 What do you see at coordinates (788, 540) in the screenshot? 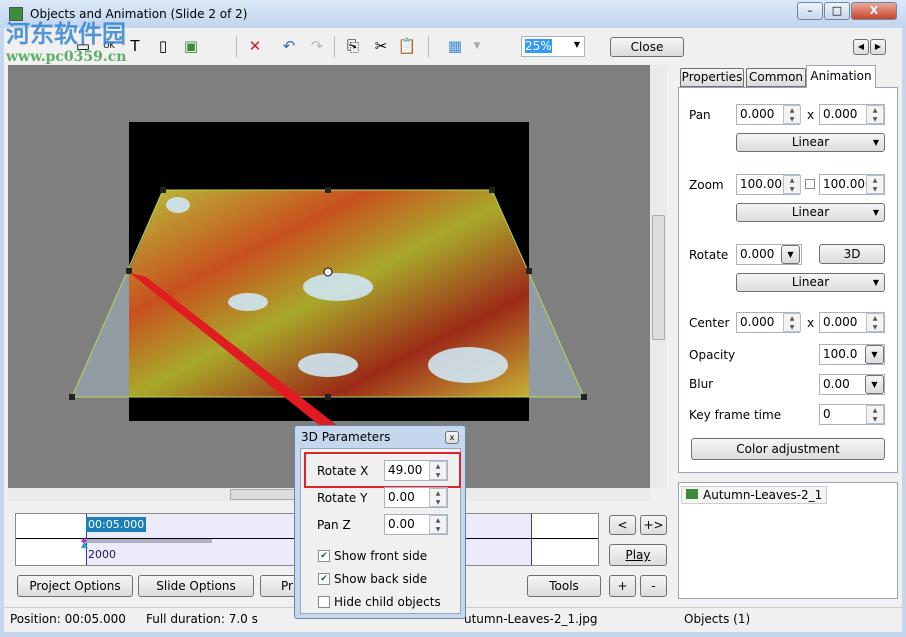
I see `object-list: Autumn-Leaves-2_1` at bounding box center [788, 540].